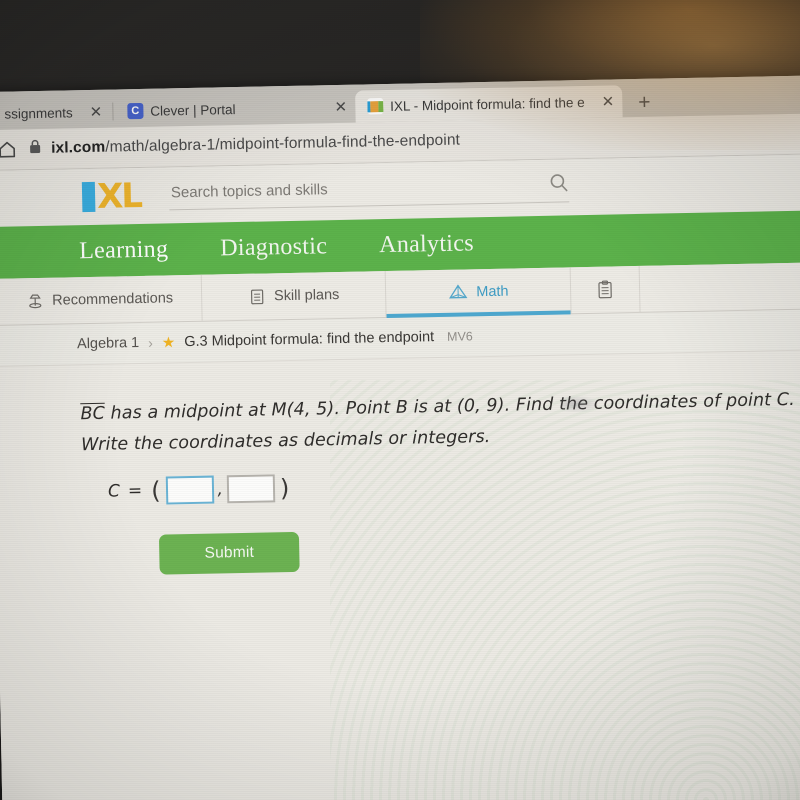 This screenshot has height=800, width=800. Describe the element at coordinates (284, 488) in the screenshot. I see `close-paren: )` at that location.